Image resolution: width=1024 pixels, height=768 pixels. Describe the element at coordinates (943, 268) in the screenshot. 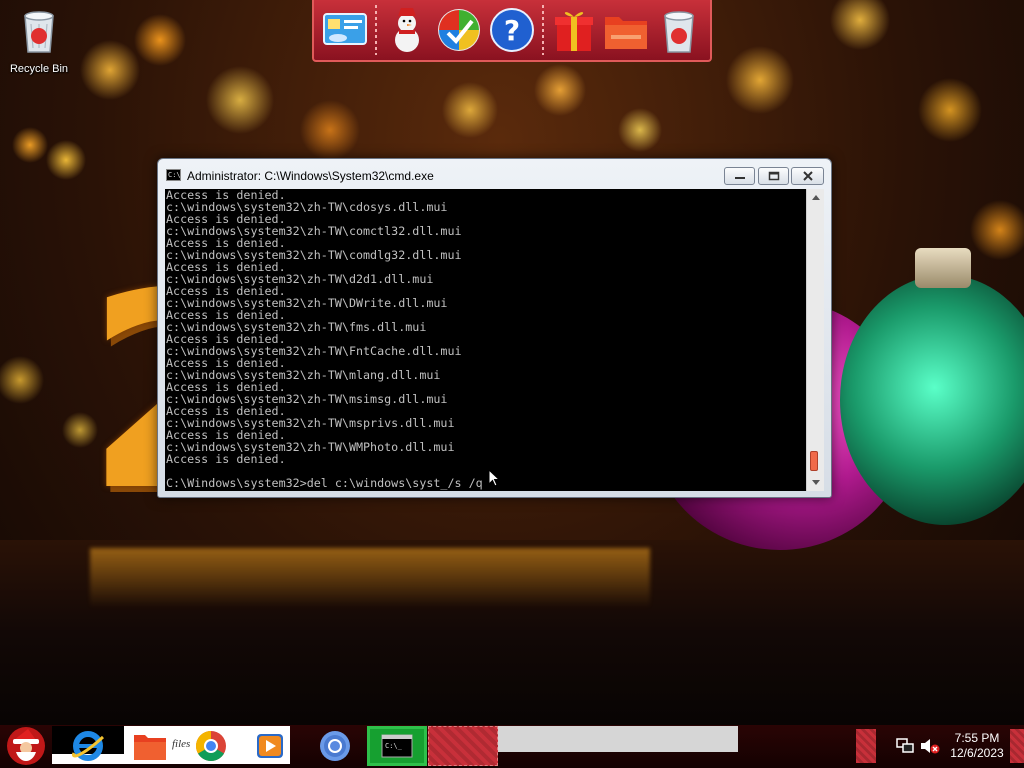

I see `ornament-cap-graphic` at that location.